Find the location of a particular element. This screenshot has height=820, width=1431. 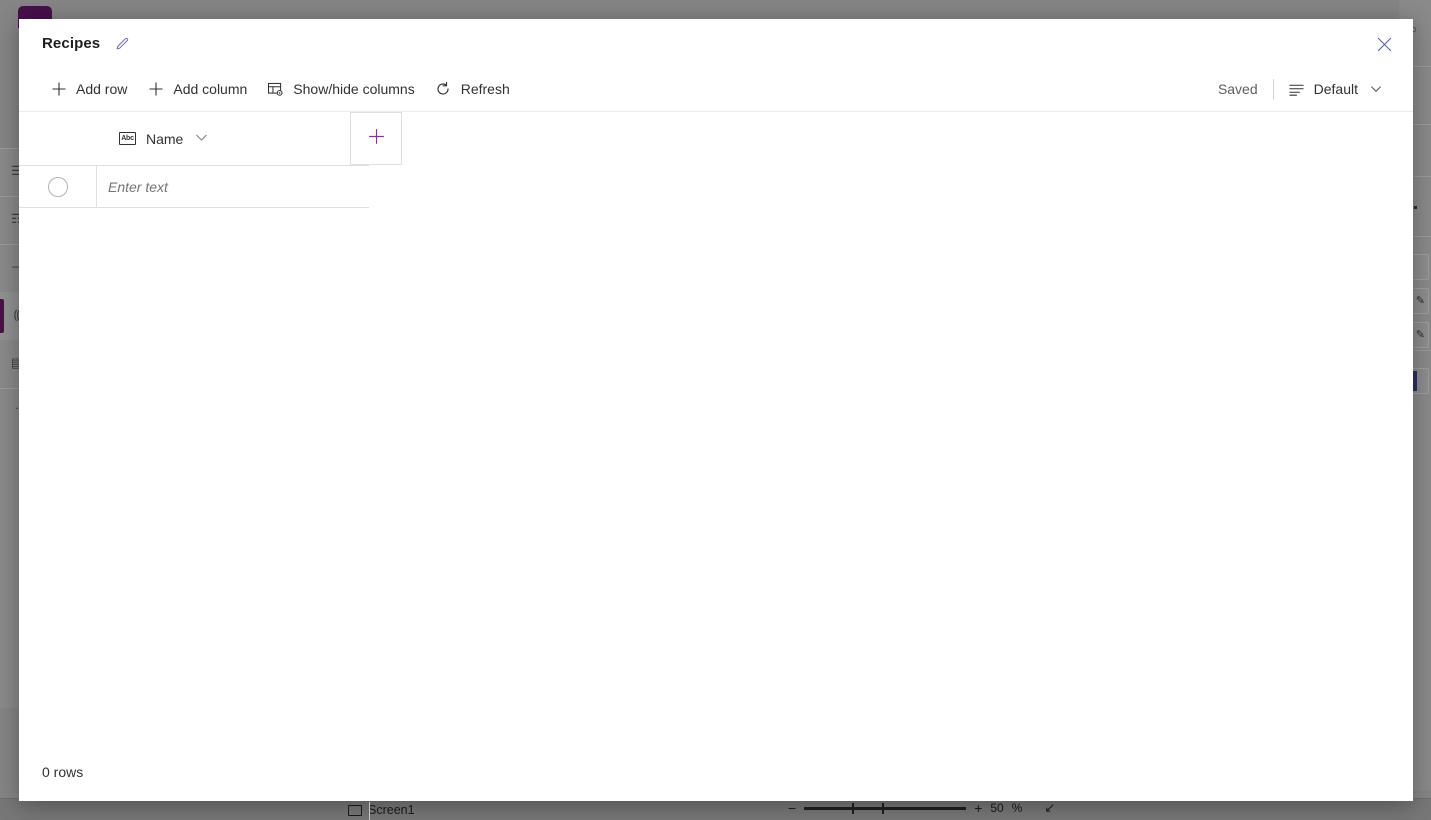

view-label: Default is located at coordinates (1335, 89).